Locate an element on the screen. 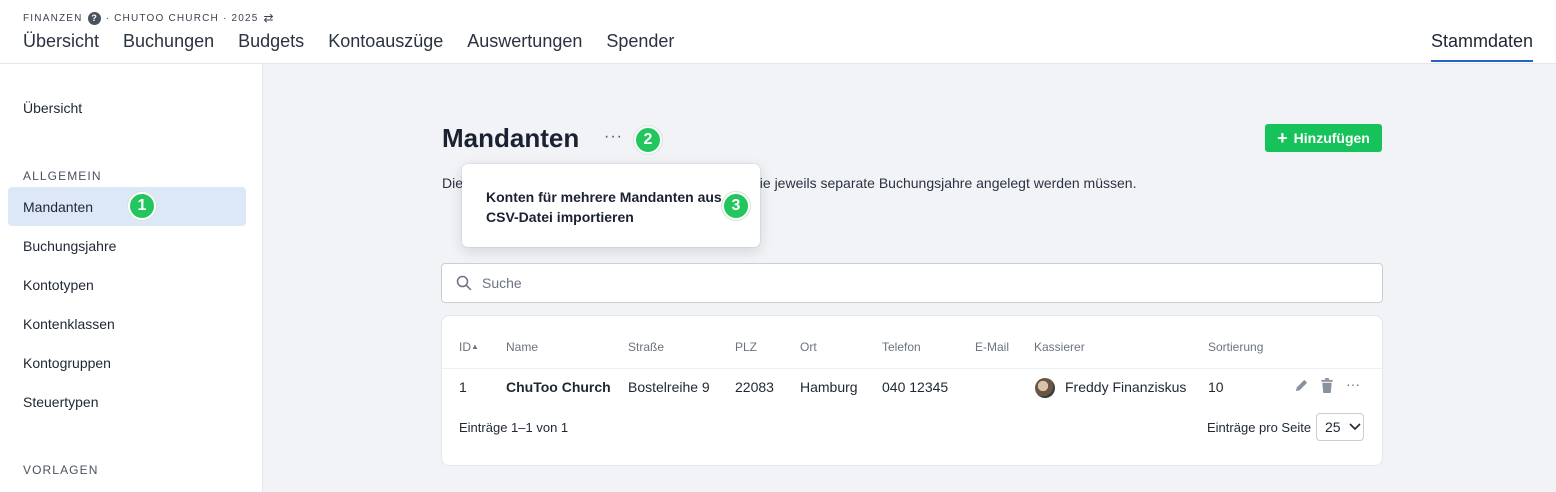 Image resolution: width=1556 pixels, height=492 pixels. sort-ascending-icon: ▲ is located at coordinates (475, 346).